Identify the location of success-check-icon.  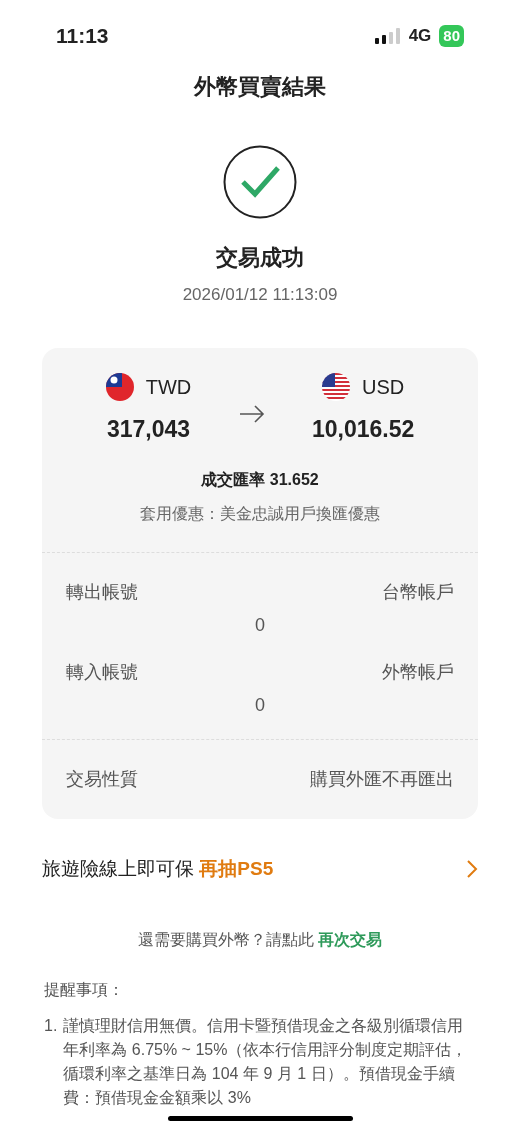
(260, 182).